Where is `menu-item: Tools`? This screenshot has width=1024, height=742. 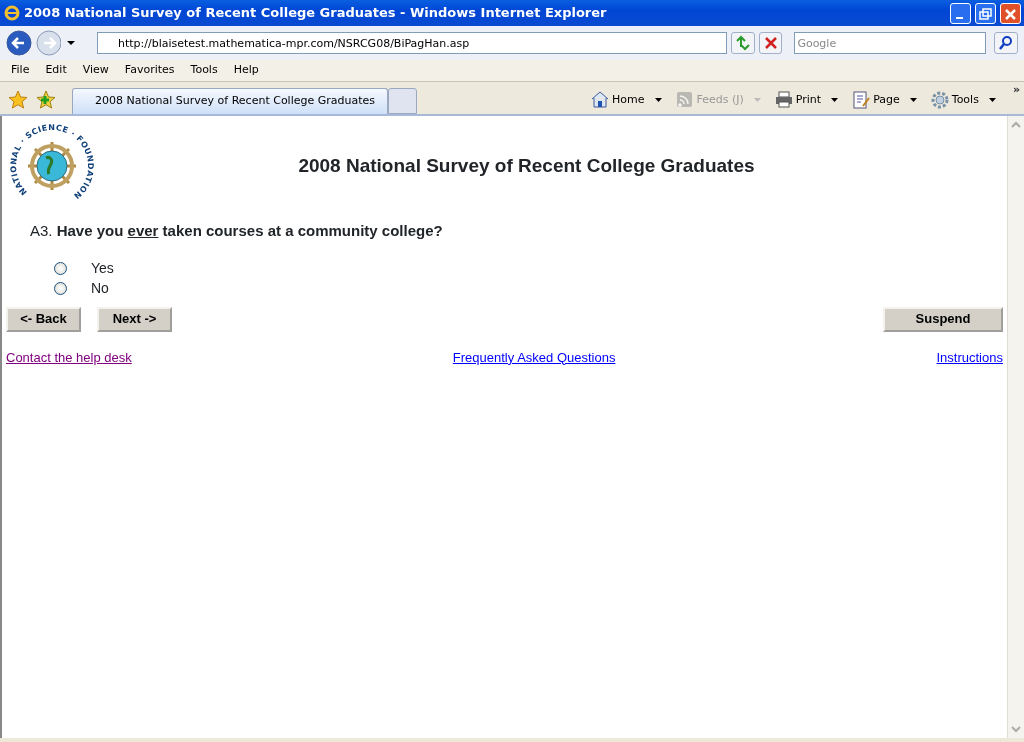 menu-item: Tools is located at coordinates (204, 70).